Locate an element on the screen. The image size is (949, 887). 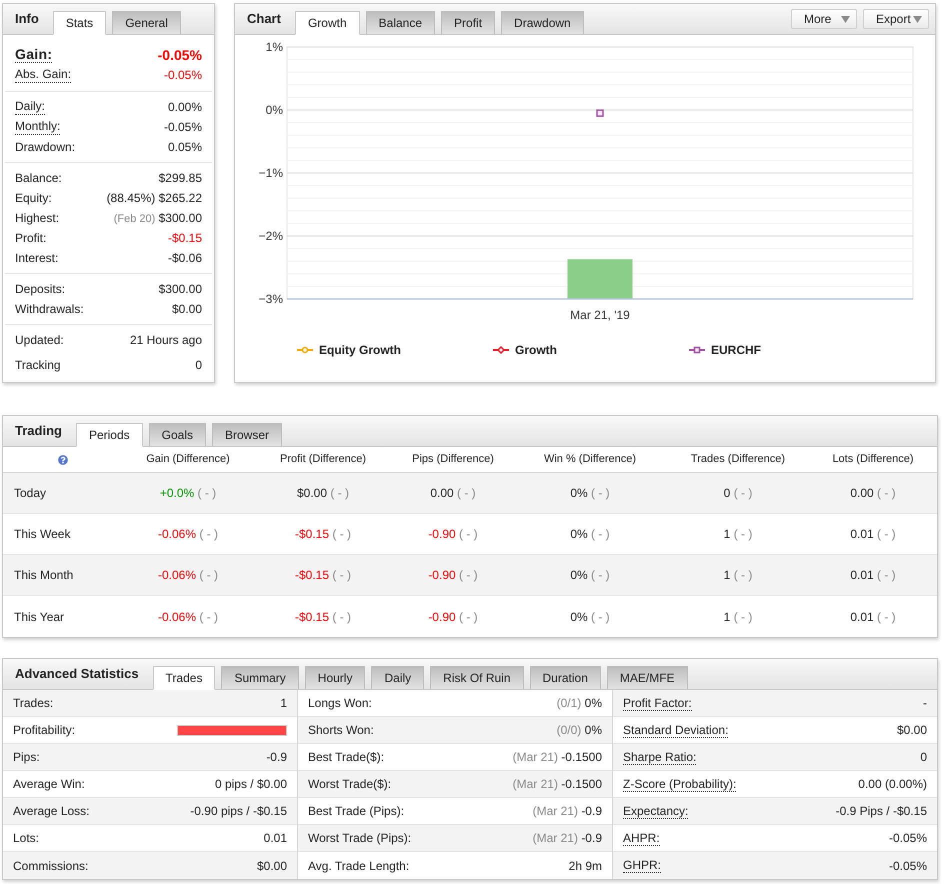
data-point-marker is located at coordinates (600, 113).